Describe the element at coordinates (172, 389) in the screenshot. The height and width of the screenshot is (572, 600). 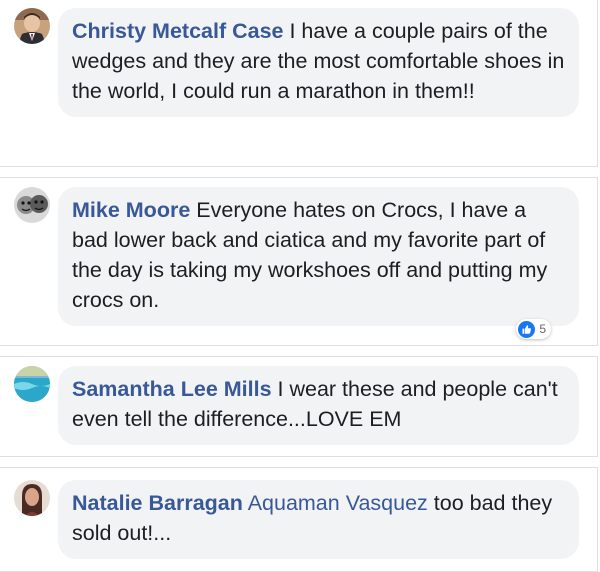
I see `commenter-name-link: Samantha Lee Mills` at that location.